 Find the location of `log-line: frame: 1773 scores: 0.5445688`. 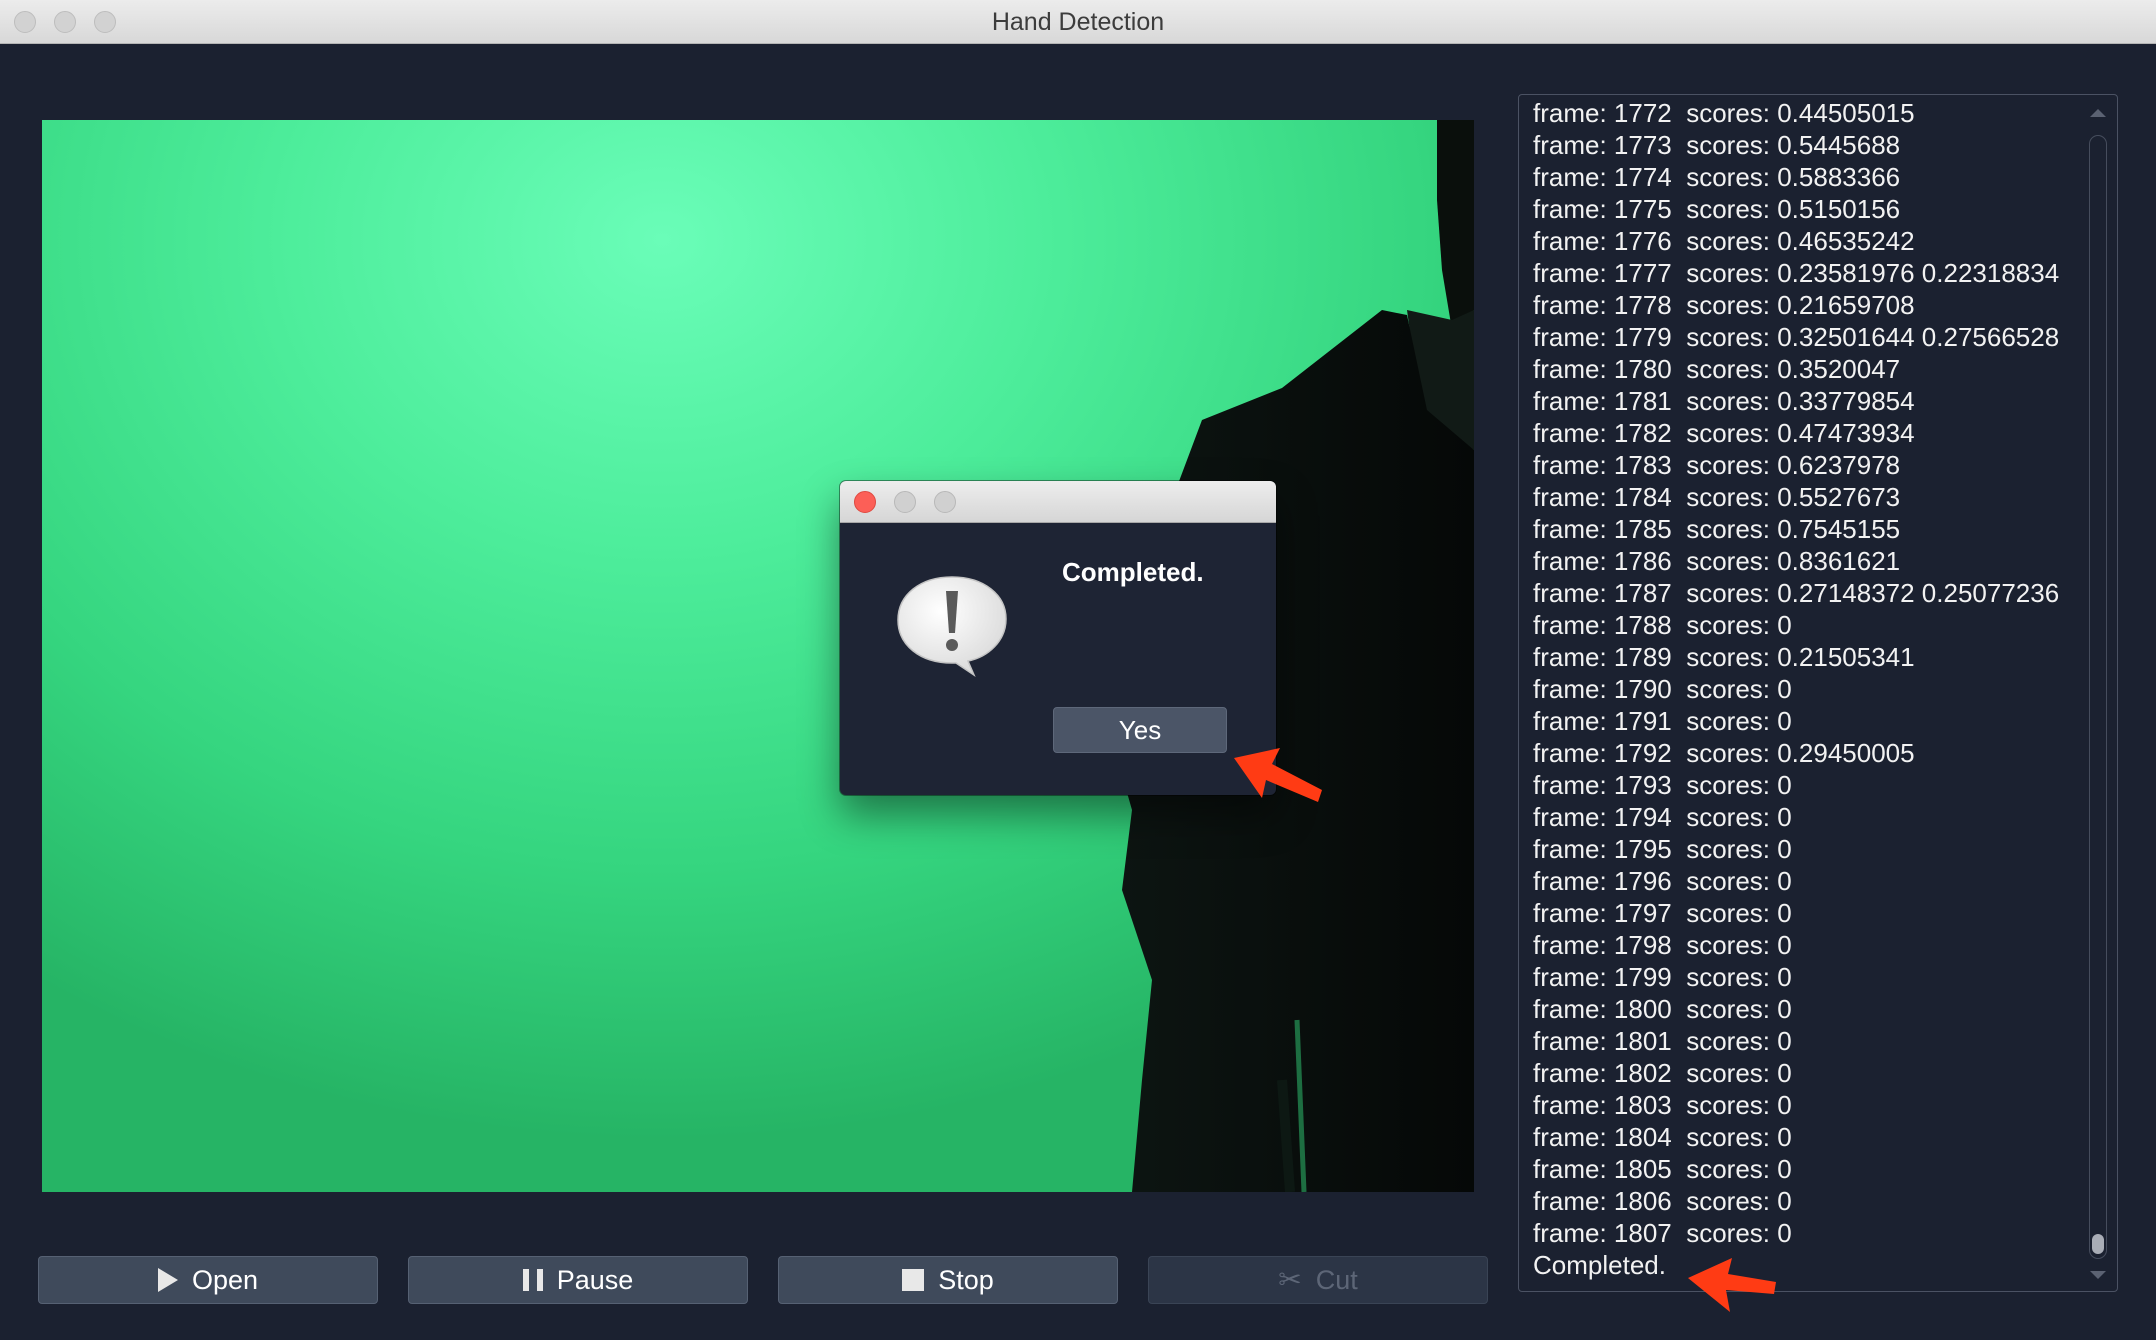

log-line: frame: 1773 scores: 0.5445688 is located at coordinates (1717, 145).